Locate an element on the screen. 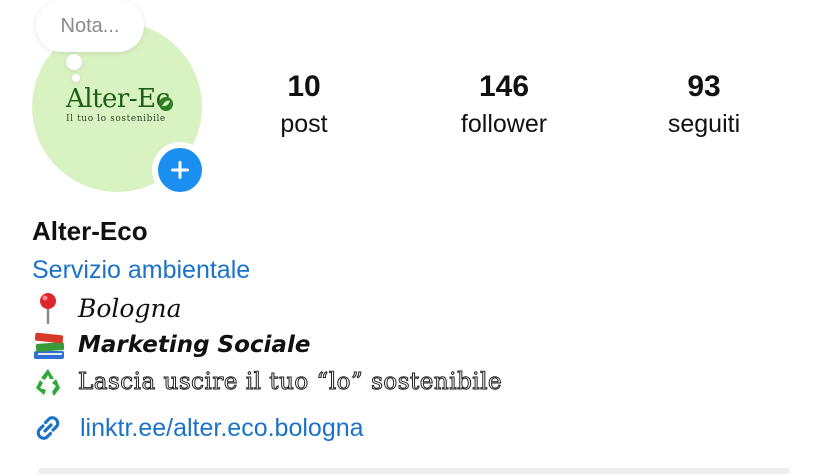  bio-line-location: Bologna is located at coordinates (106, 308).